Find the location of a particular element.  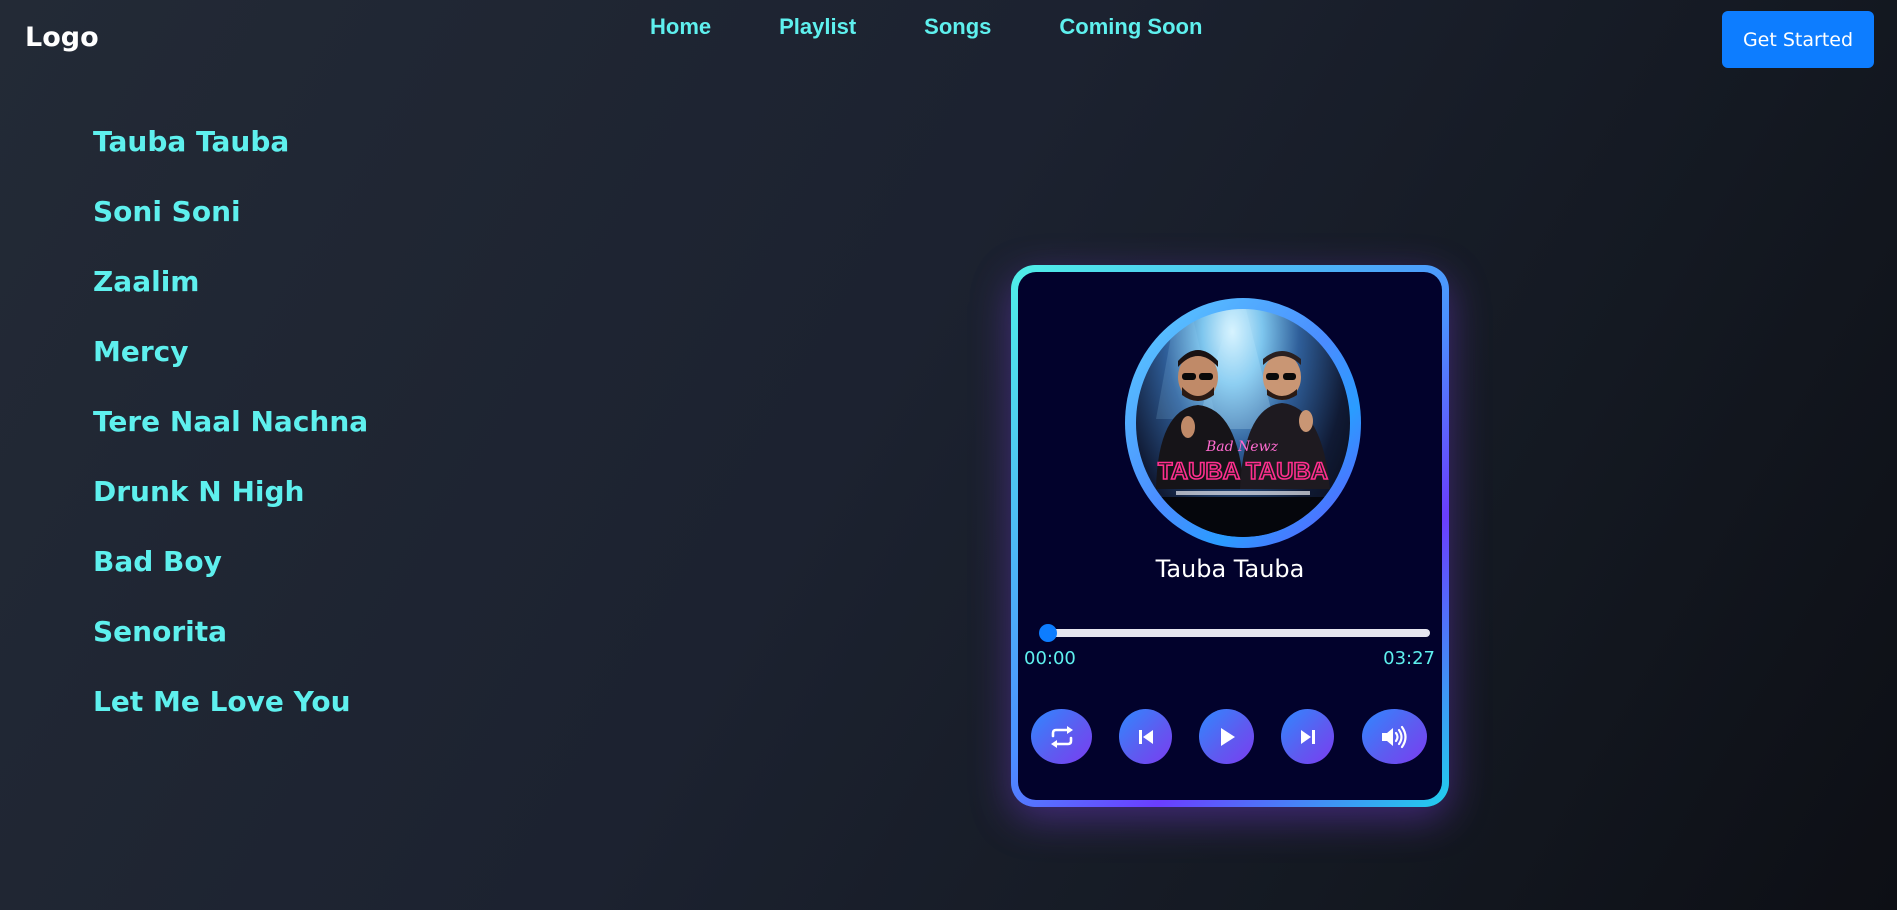

volume-icon is located at coordinates (1394, 736).